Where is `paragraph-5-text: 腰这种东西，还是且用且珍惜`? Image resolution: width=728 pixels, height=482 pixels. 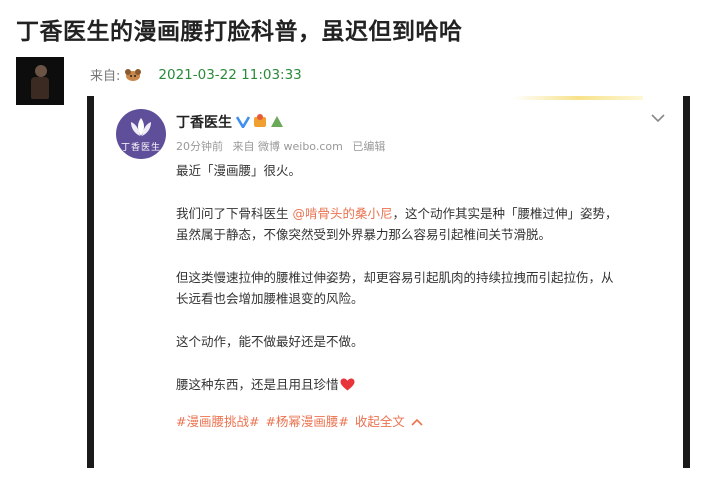 paragraph-5-text: 腰这种东西，还是且用且珍惜 is located at coordinates (257, 384).